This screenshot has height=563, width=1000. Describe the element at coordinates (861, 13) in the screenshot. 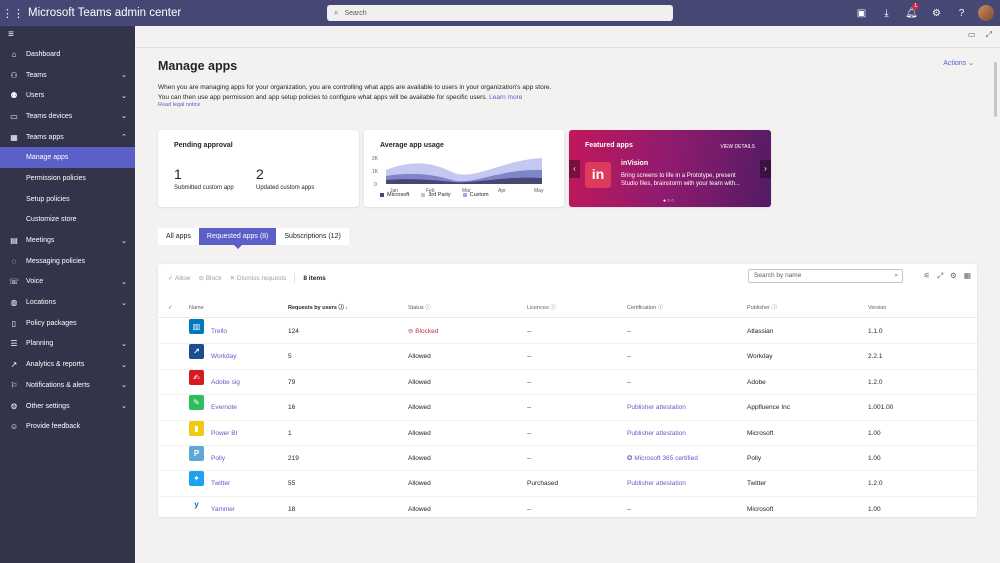

I see `teams-app-icon: ▣` at that location.